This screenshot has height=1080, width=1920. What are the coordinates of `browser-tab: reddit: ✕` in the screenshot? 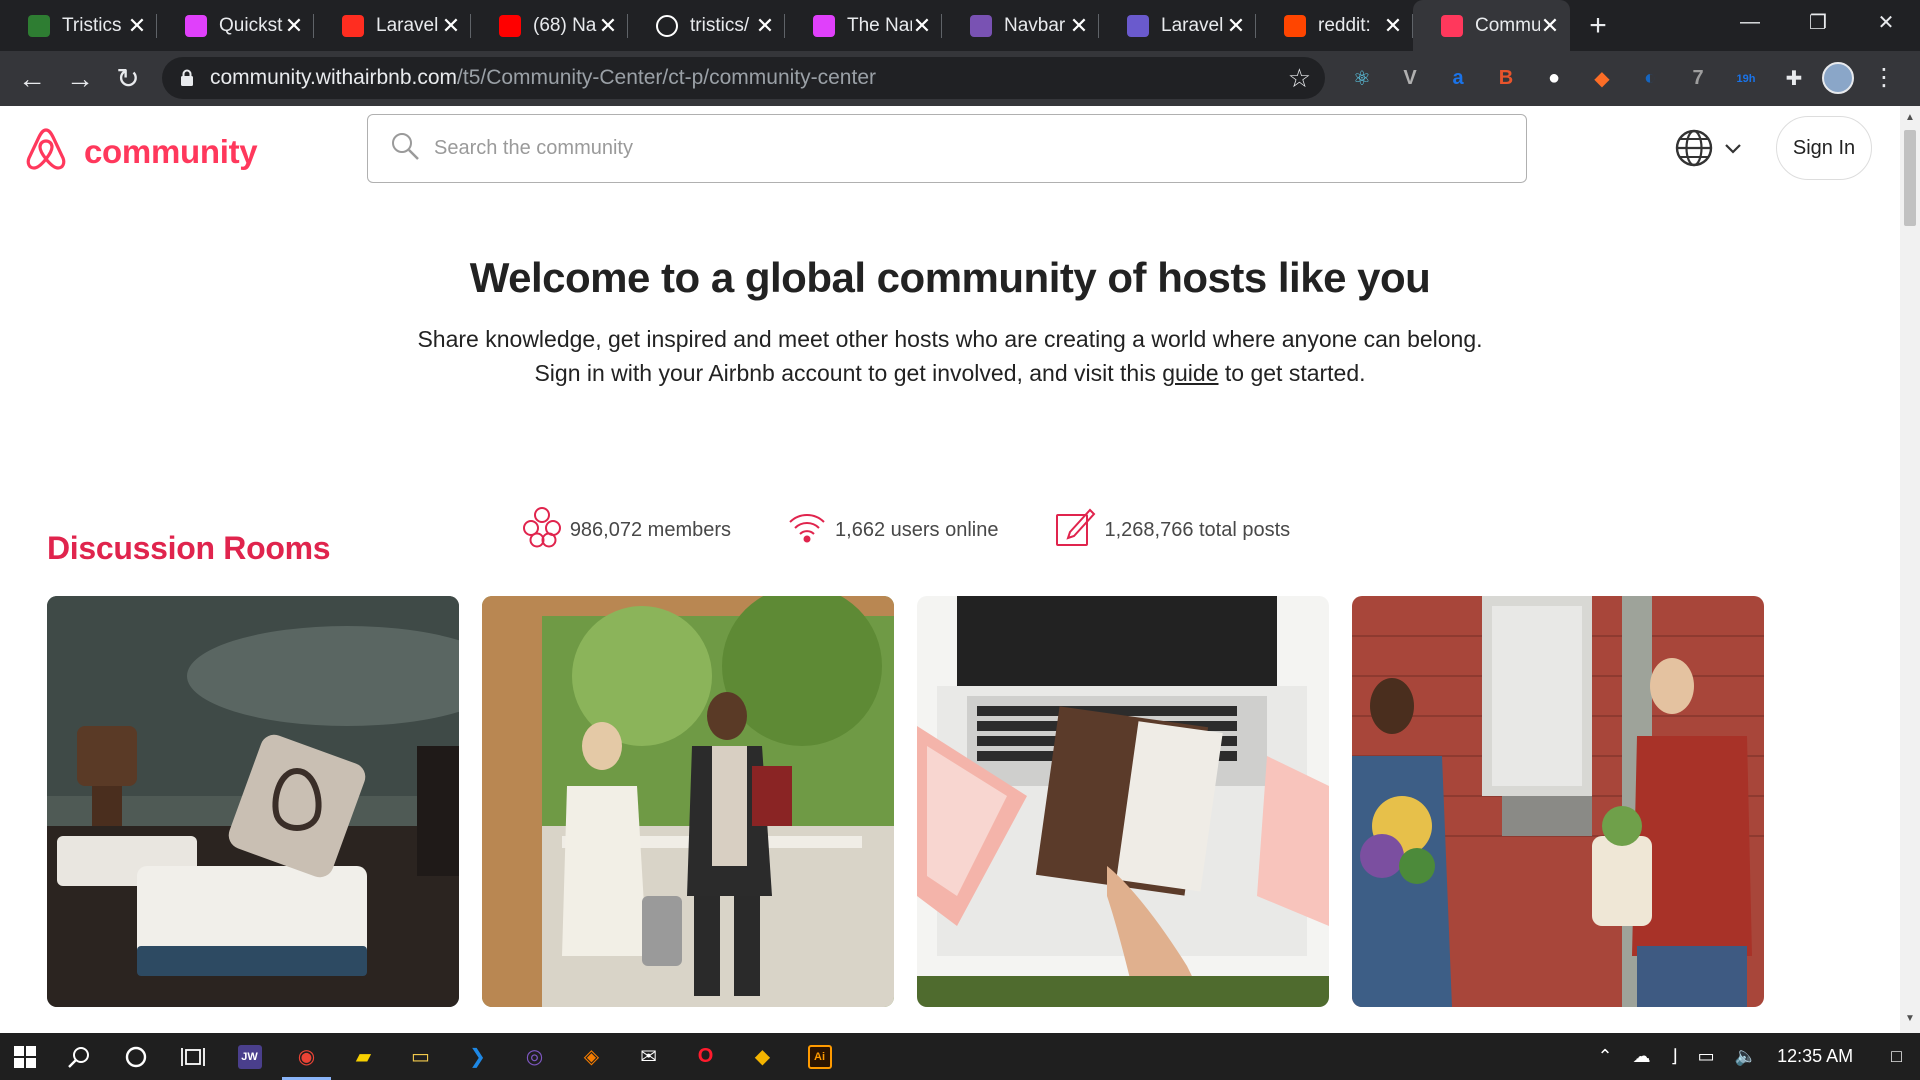 It's located at (1334, 25).